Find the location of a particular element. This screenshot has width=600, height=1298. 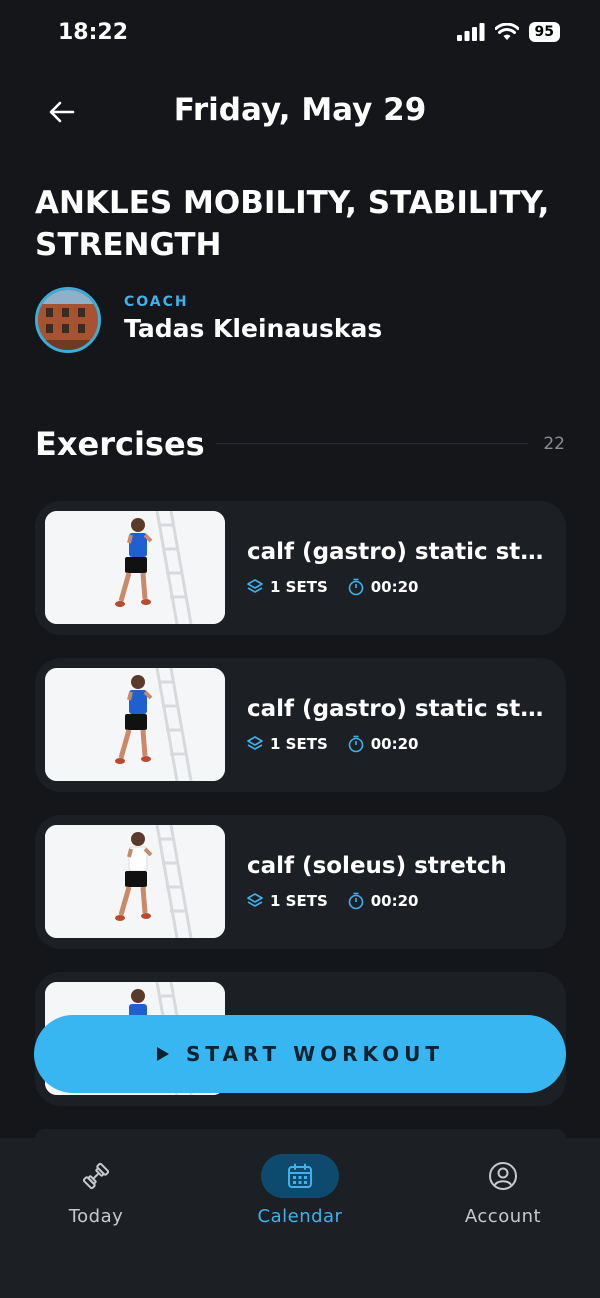

user-circle-icon is located at coordinates (503, 1176).